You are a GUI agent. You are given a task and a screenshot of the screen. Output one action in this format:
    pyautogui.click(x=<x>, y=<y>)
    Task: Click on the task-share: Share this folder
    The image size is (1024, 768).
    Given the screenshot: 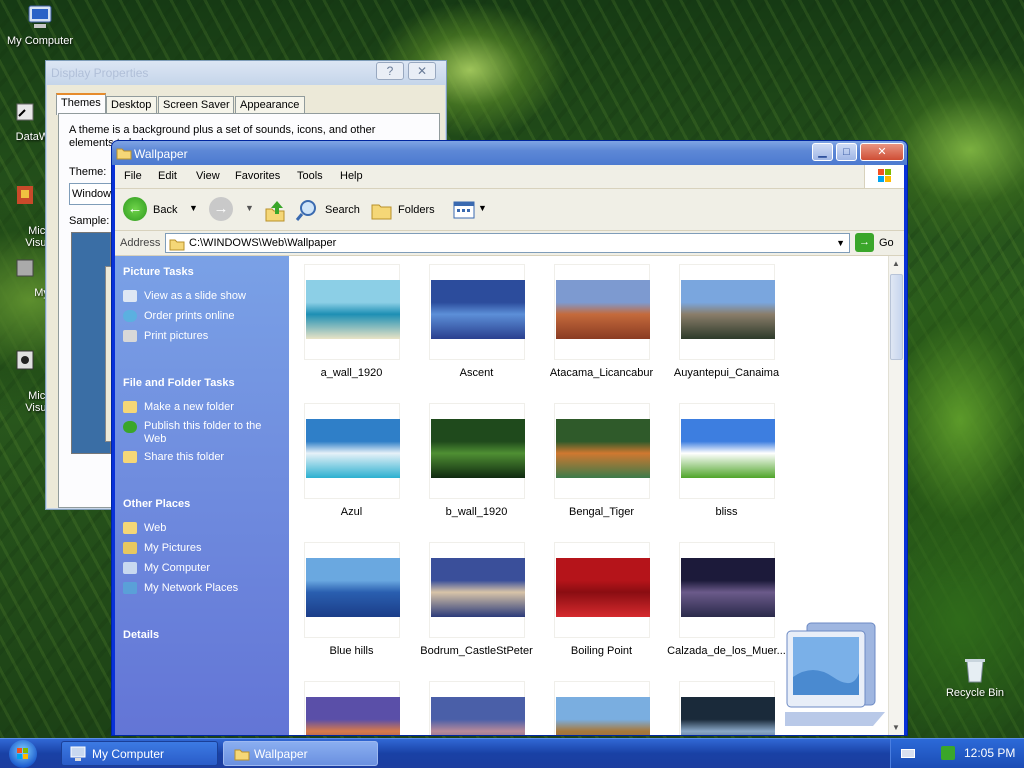 What is the action you would take?
    pyautogui.click(x=201, y=457)
    